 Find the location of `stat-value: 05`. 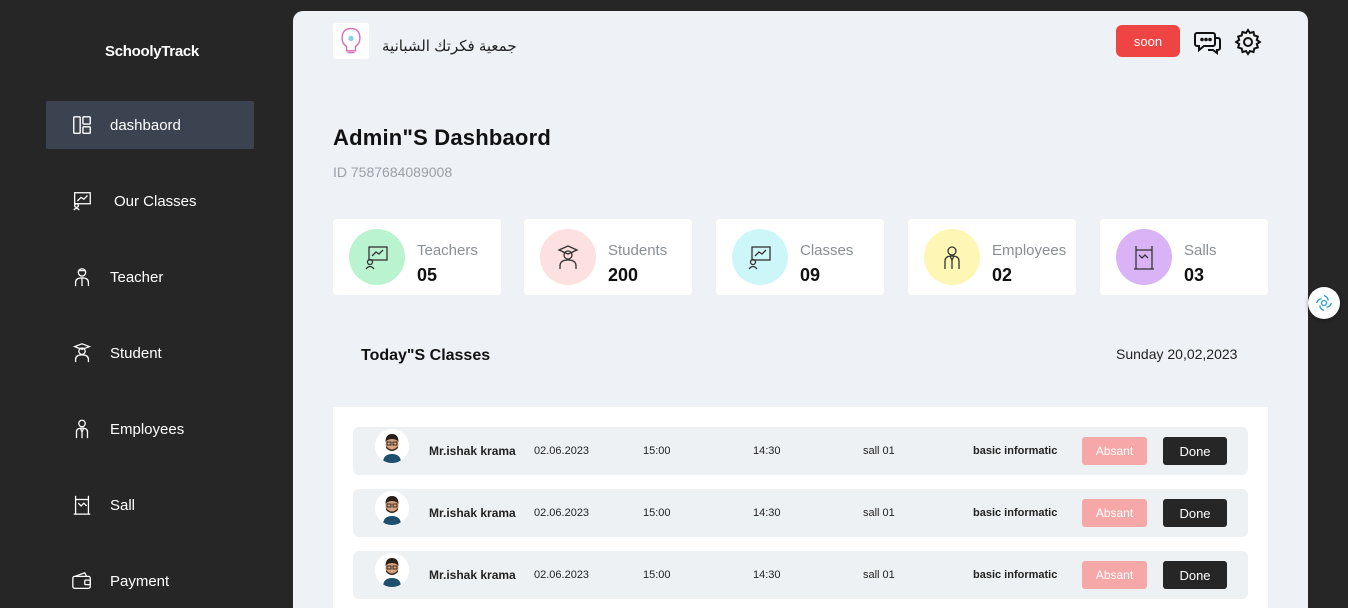

stat-value: 05 is located at coordinates (427, 275).